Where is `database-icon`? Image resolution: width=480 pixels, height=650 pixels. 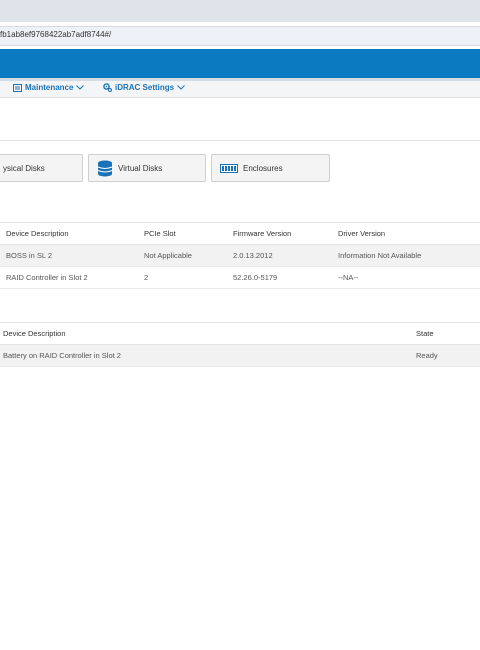
database-icon is located at coordinates (105, 168).